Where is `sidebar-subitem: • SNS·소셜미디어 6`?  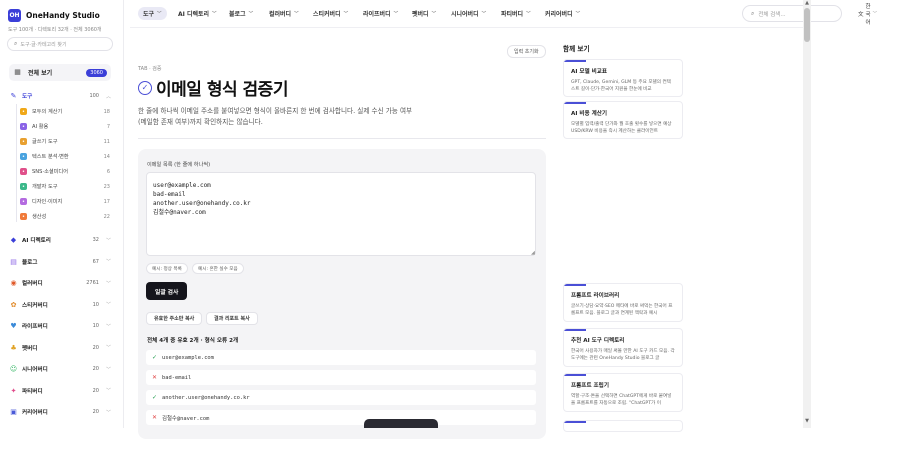 sidebar-subitem: • SNS·소셜미디어 6 is located at coordinates (65, 171).